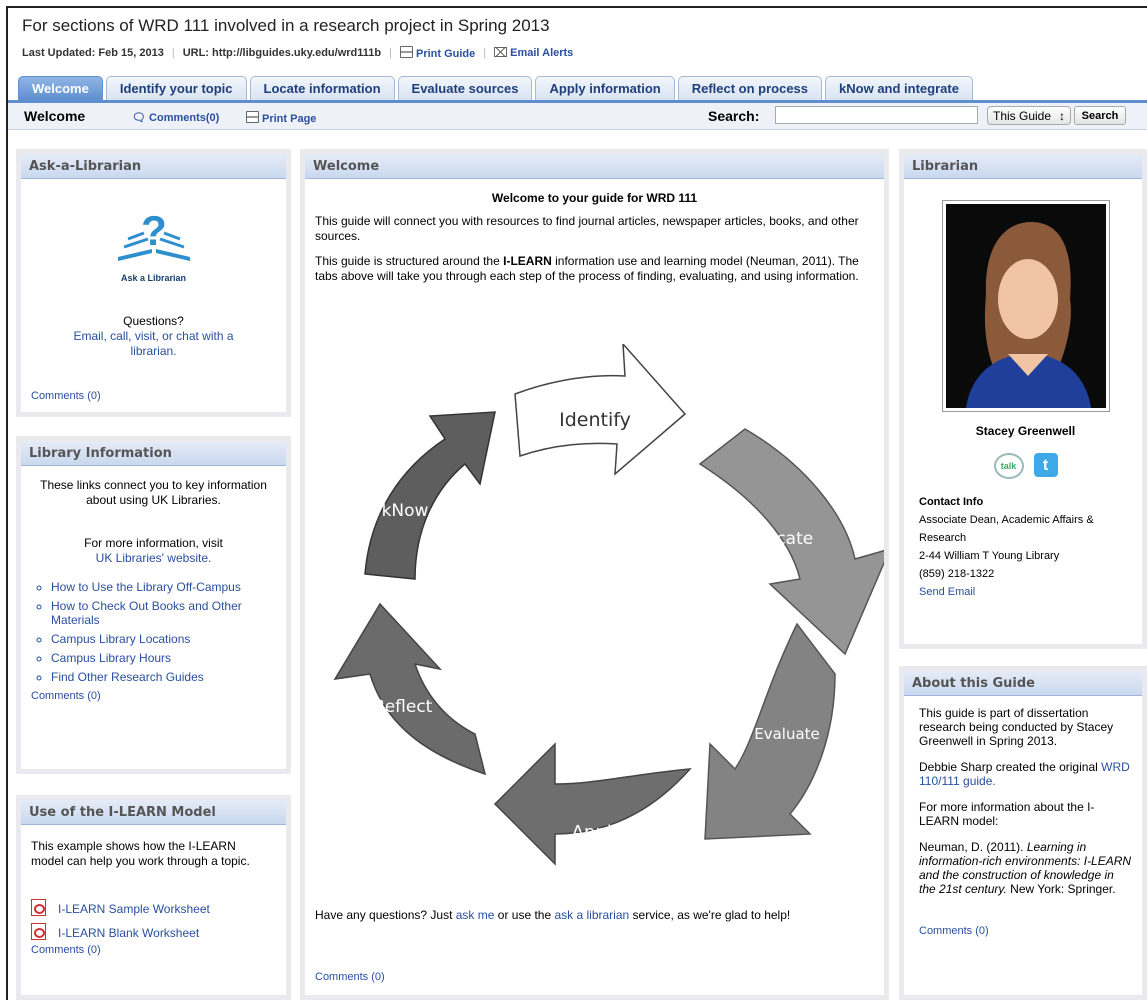 Image resolution: width=1147 pixels, height=1000 pixels. I want to click on arrow-know: kNow, so click(430, 495).